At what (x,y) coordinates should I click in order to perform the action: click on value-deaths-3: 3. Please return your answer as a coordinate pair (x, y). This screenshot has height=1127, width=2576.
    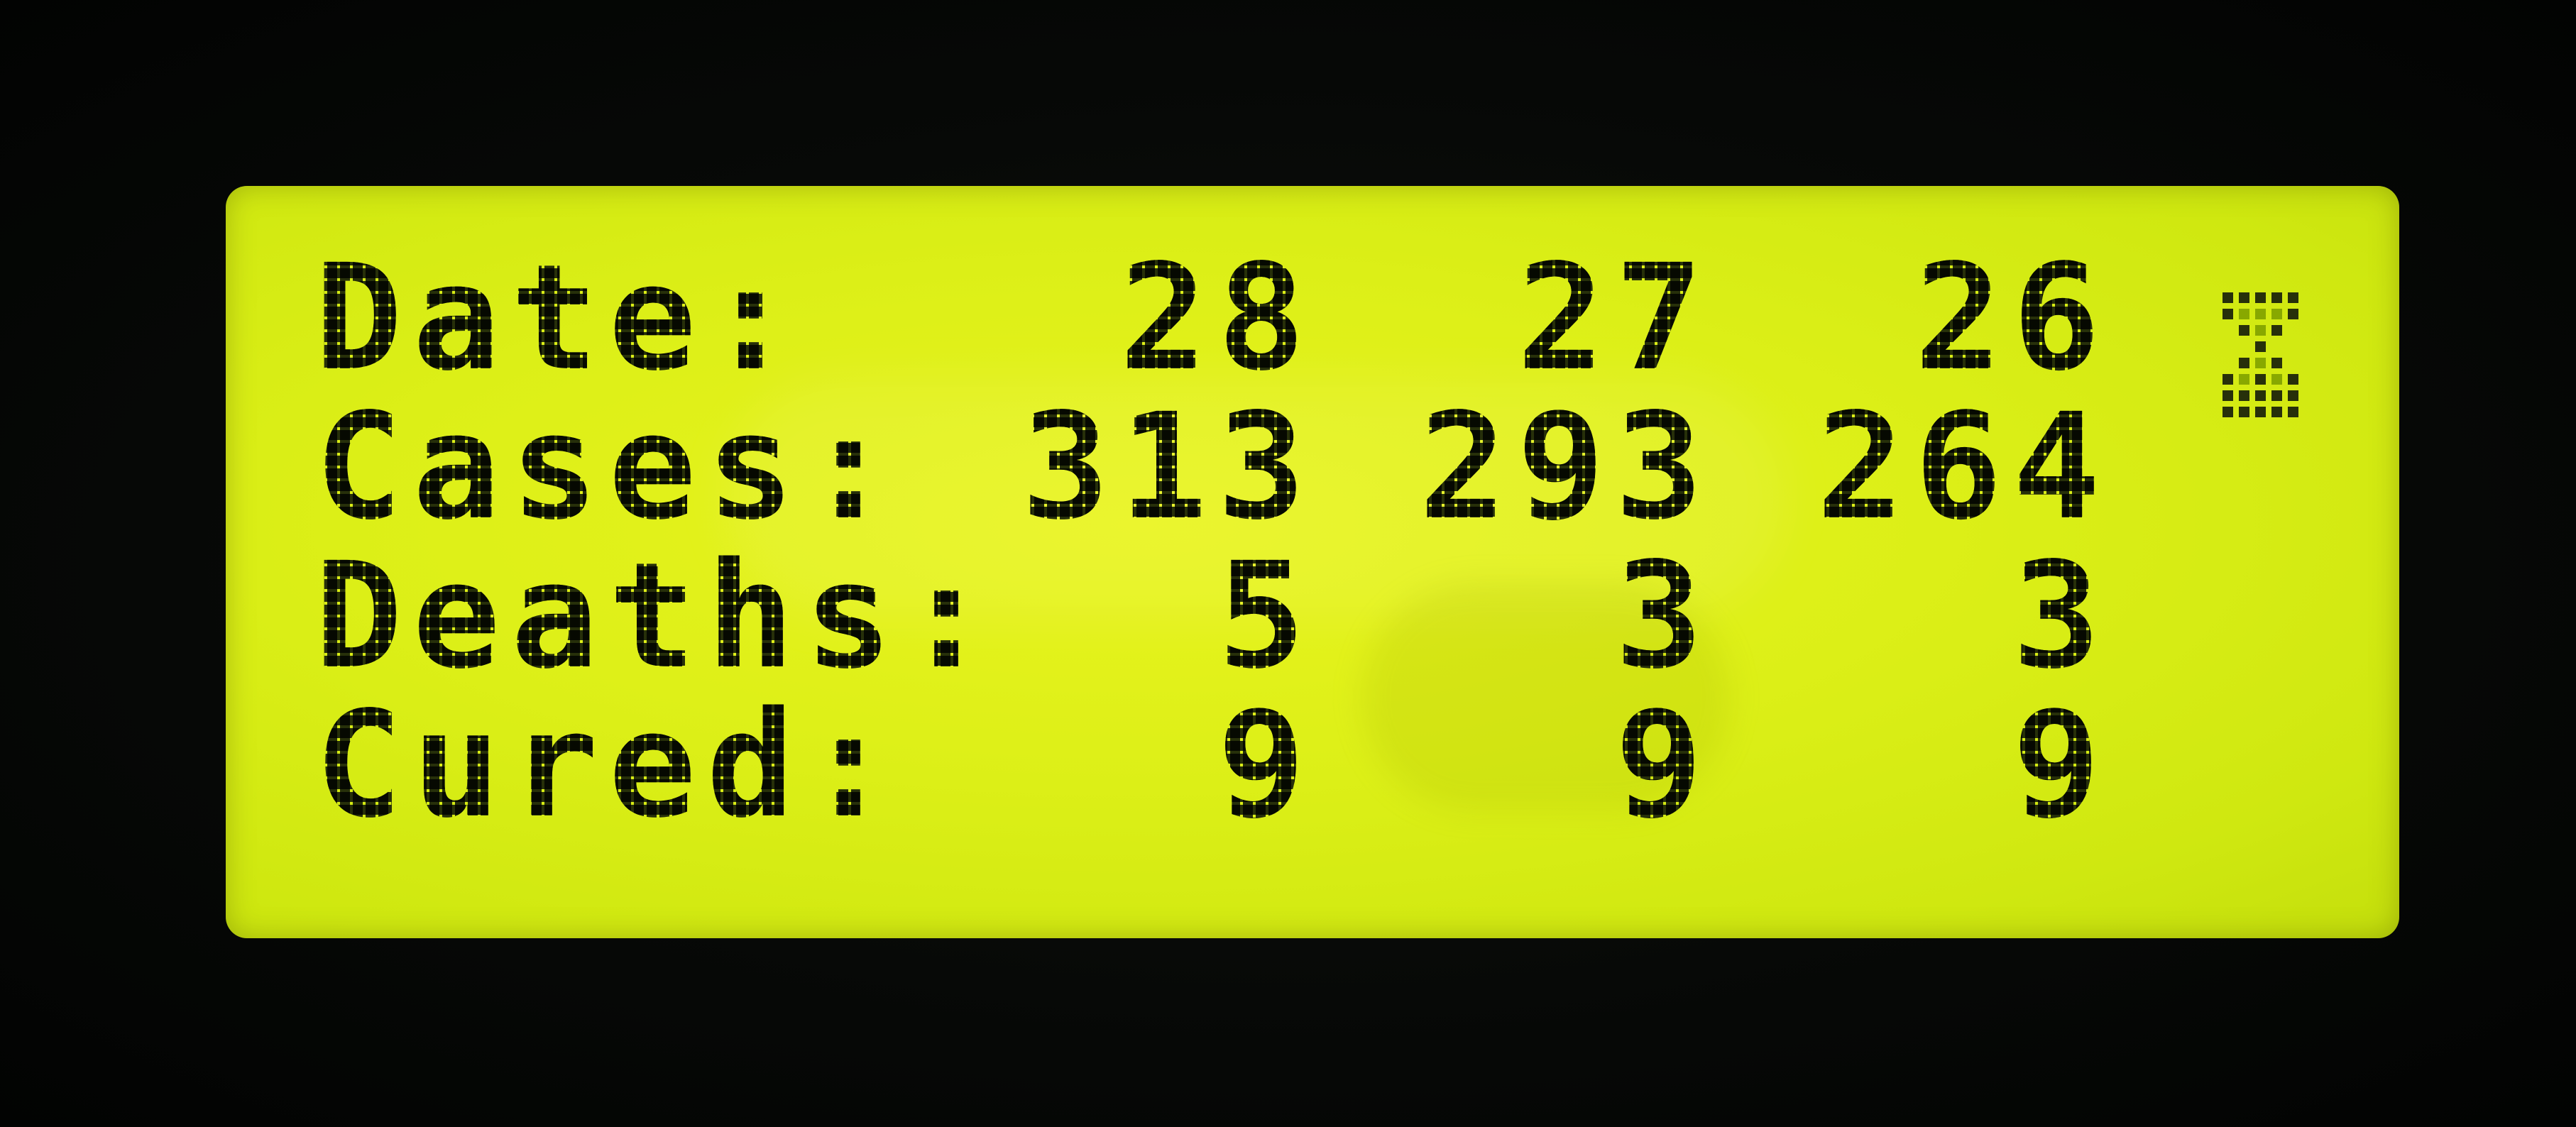
    Looking at the image, I should click on (2061, 616).